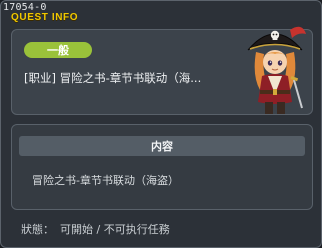 Image resolution: width=322 pixels, height=248 pixels. What do you see at coordinates (37, 229) in the screenshot?
I see `status-label: 狀態：` at bounding box center [37, 229].